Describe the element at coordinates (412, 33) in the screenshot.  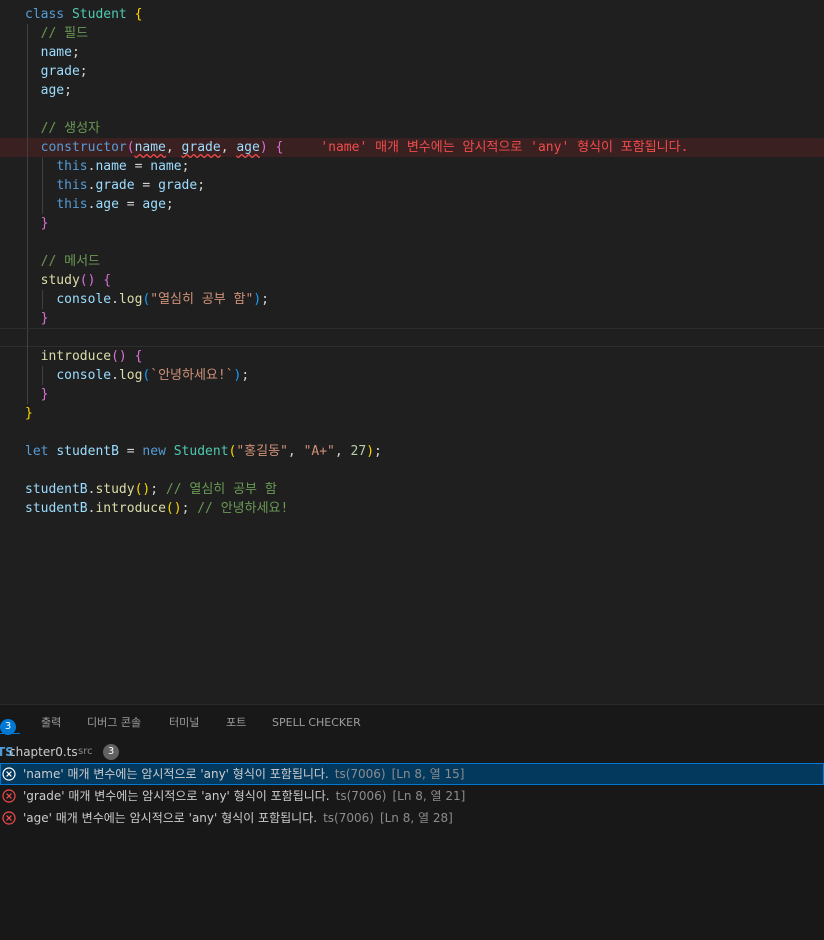
I see `code-line: // 필드` at that location.